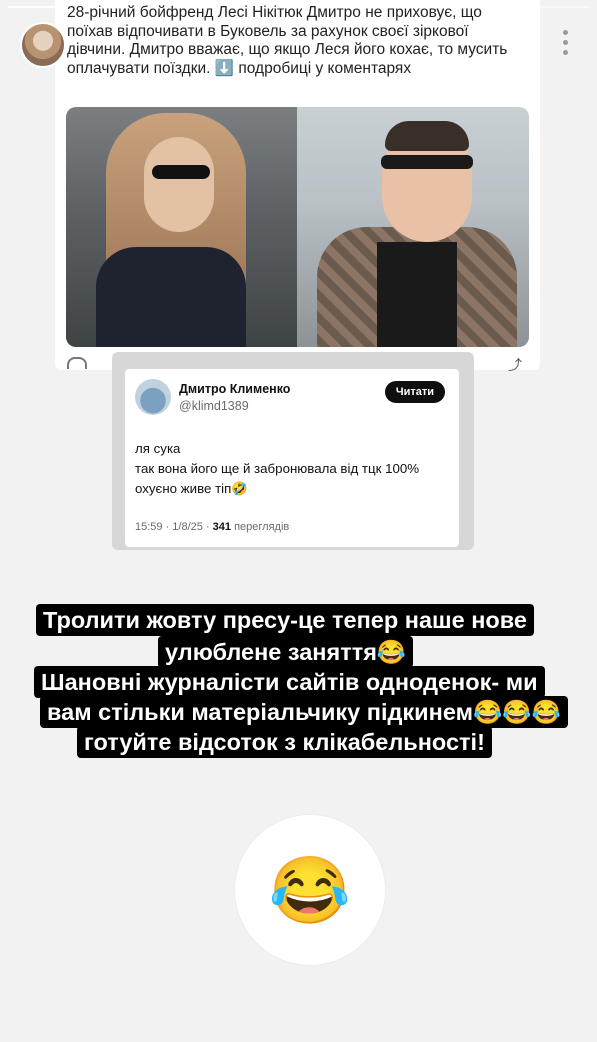 The width and height of the screenshot is (597, 1042). I want to click on tweet-views-count: 341, so click(222, 527).